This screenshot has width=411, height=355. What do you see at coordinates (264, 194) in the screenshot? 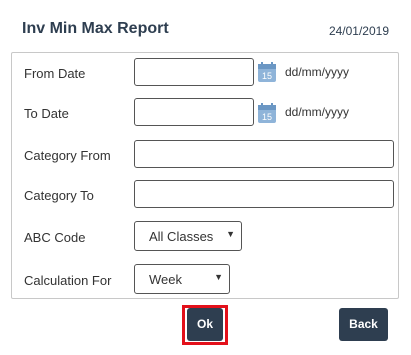
I see `category-to-input` at bounding box center [264, 194].